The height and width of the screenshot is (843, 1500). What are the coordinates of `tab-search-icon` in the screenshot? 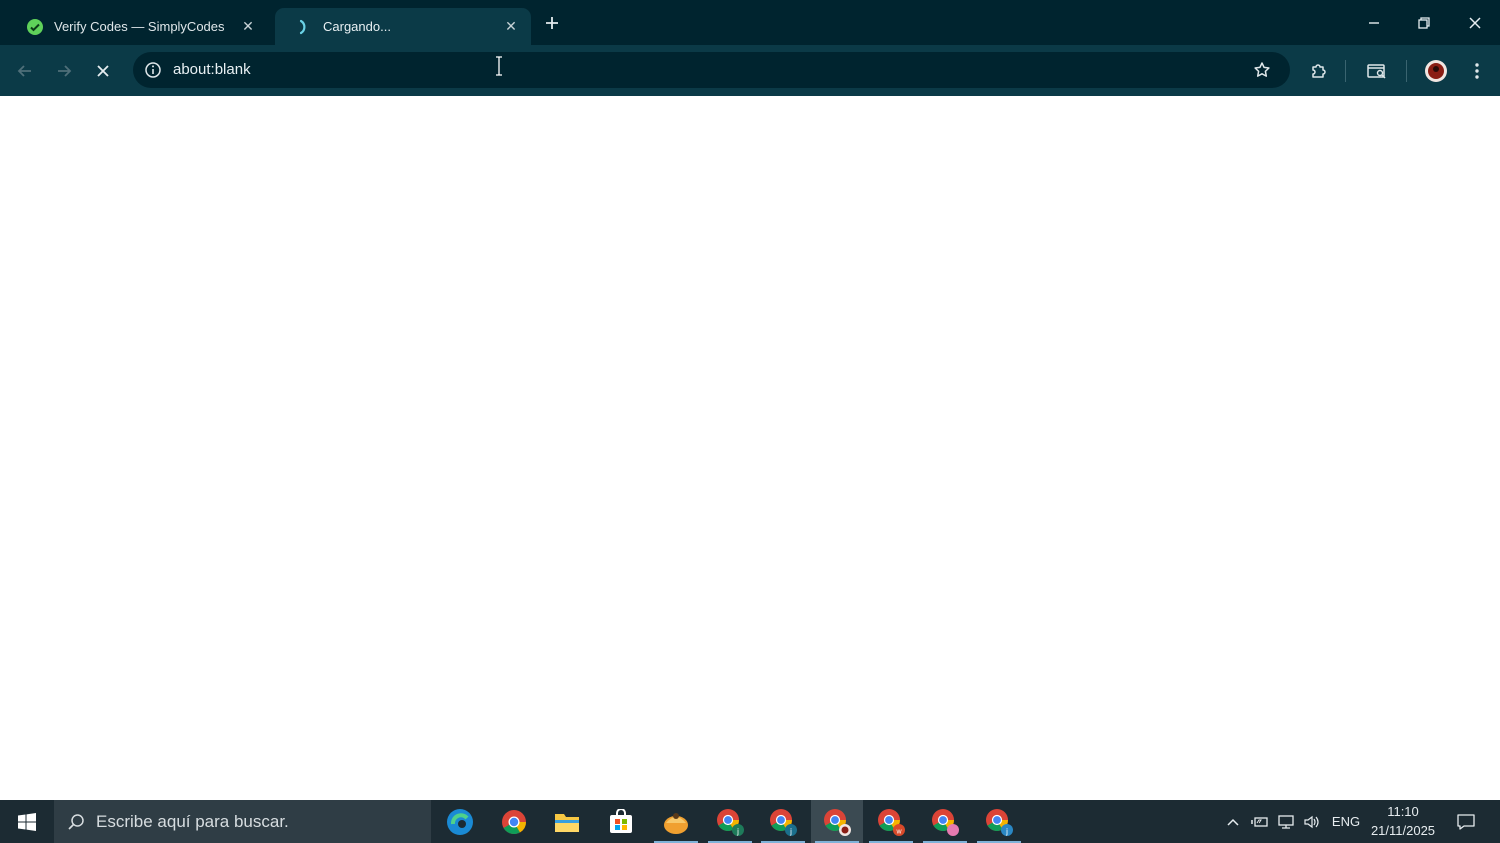 It's located at (1377, 71).